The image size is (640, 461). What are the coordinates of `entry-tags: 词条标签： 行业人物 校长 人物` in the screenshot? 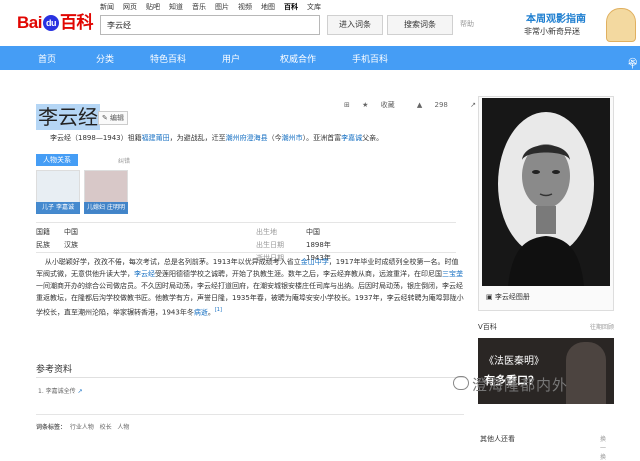 It's located at (82, 426).